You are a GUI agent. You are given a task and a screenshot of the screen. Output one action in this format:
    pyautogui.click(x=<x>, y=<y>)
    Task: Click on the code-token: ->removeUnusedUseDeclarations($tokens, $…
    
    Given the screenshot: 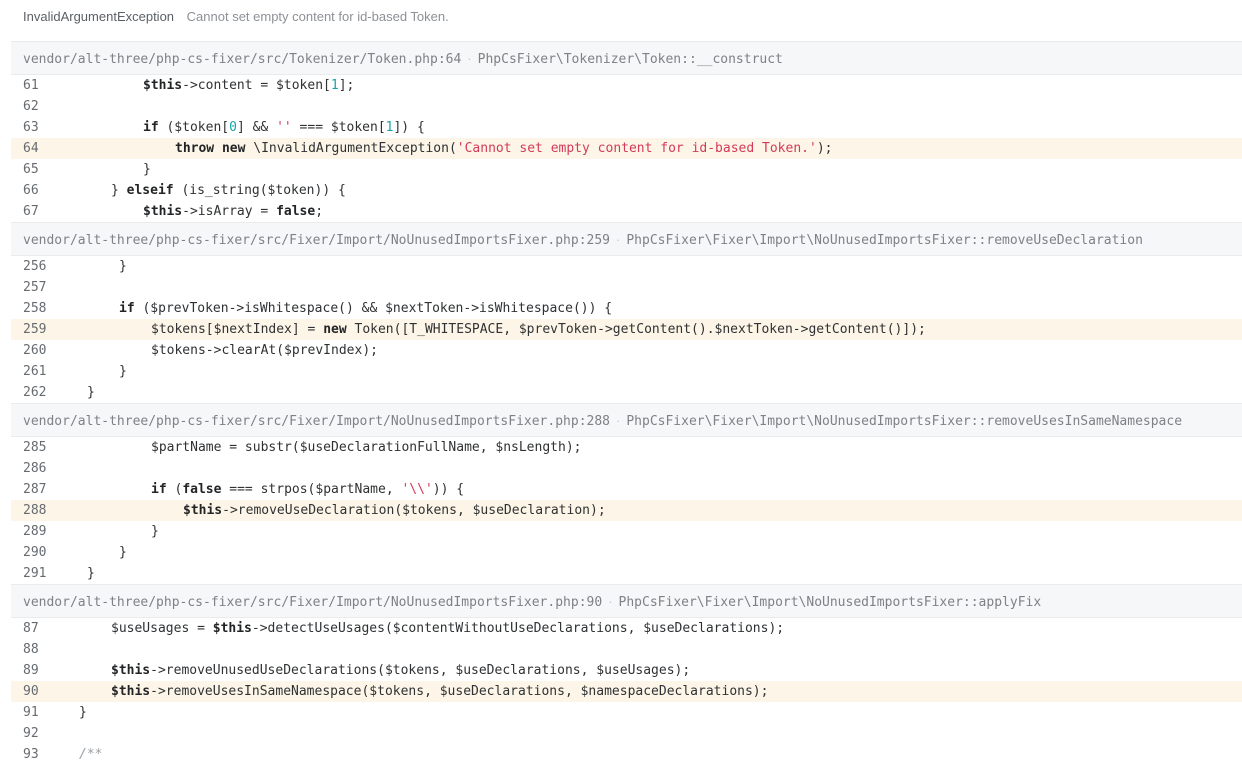 What is the action you would take?
    pyautogui.click(x=420, y=670)
    